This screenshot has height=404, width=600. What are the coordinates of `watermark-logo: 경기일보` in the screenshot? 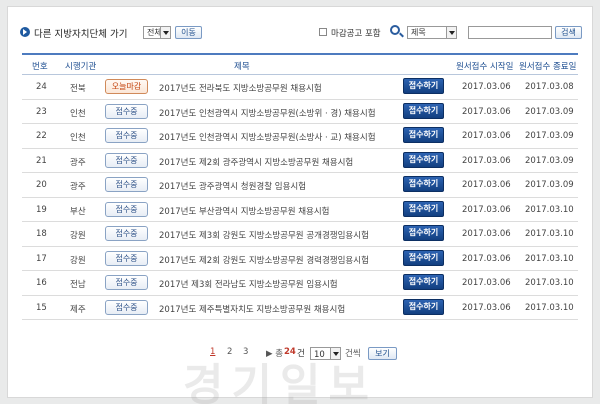 It's located at (280, 382).